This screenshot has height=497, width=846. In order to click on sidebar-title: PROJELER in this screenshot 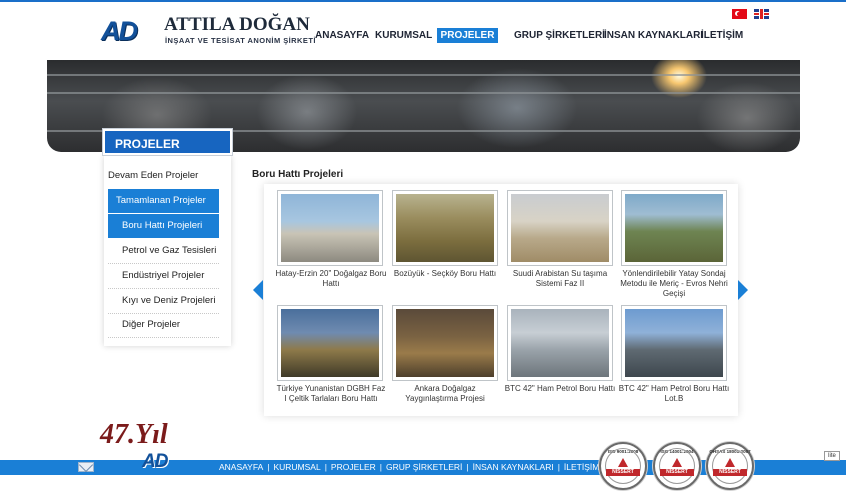, I will do `click(167, 142)`.